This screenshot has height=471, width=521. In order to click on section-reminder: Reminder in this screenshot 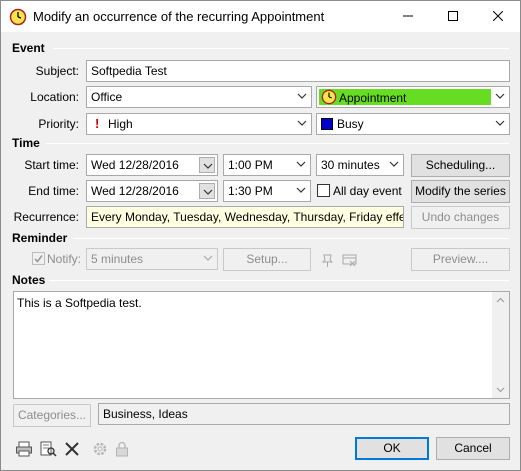, I will do `click(40, 238)`.